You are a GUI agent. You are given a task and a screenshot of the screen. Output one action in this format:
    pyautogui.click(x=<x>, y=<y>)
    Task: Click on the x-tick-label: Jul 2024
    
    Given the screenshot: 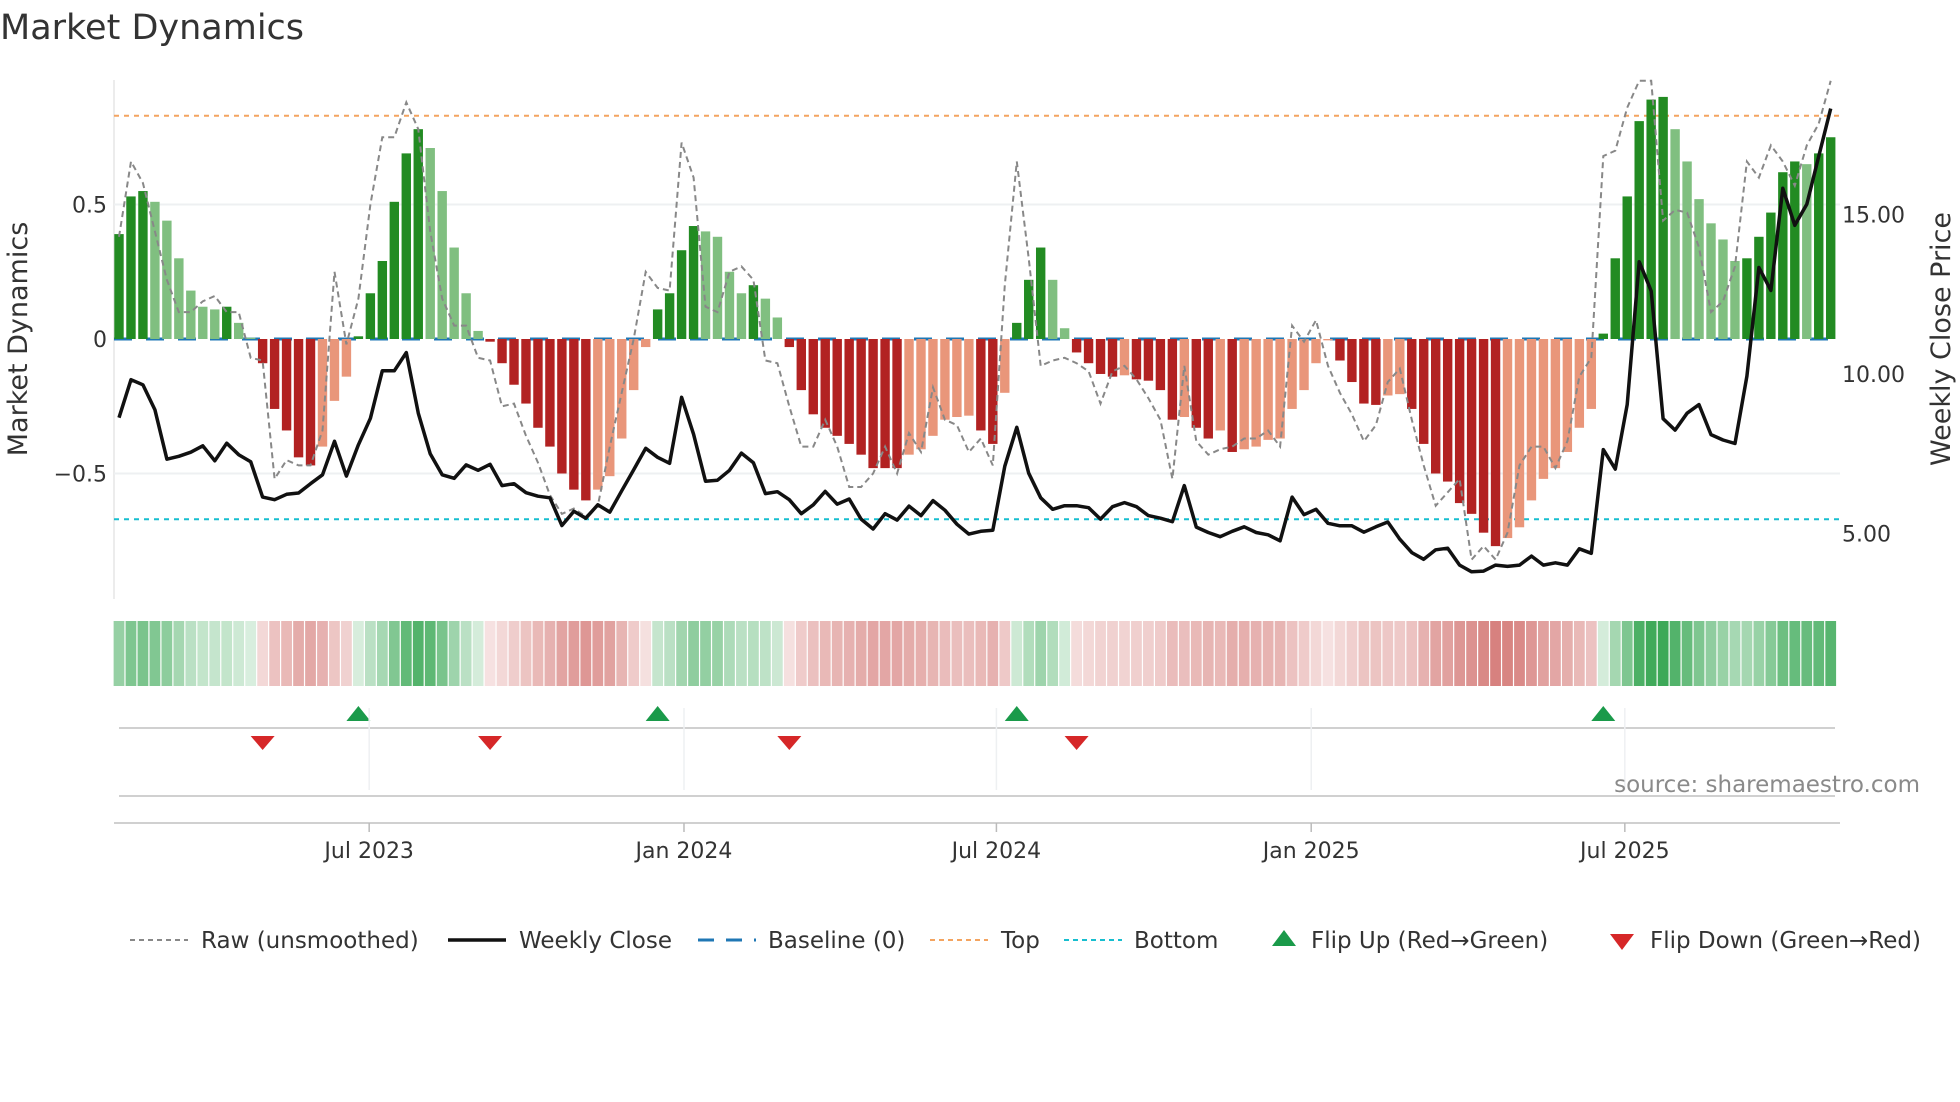 What is the action you would take?
    pyautogui.click(x=996, y=851)
    